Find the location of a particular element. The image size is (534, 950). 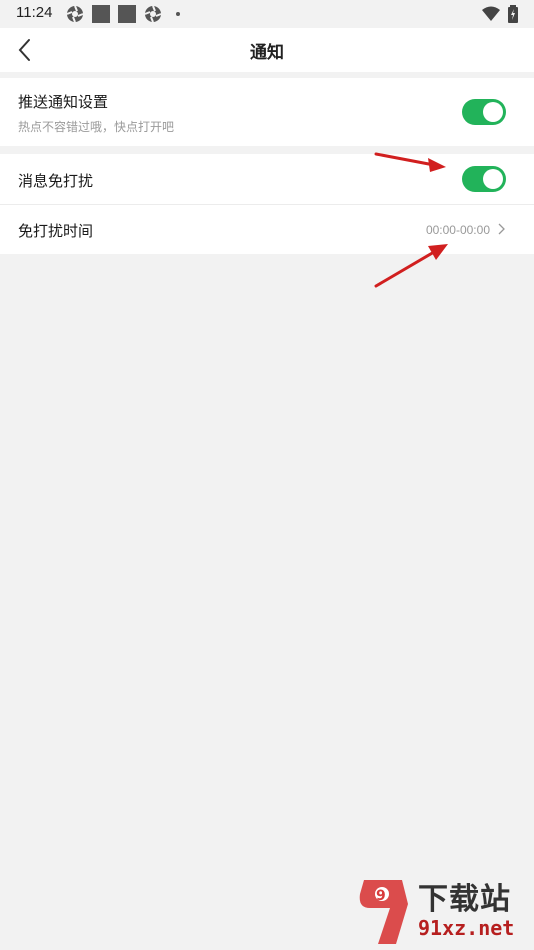

push-notifications-toggle is located at coordinates (484, 112).